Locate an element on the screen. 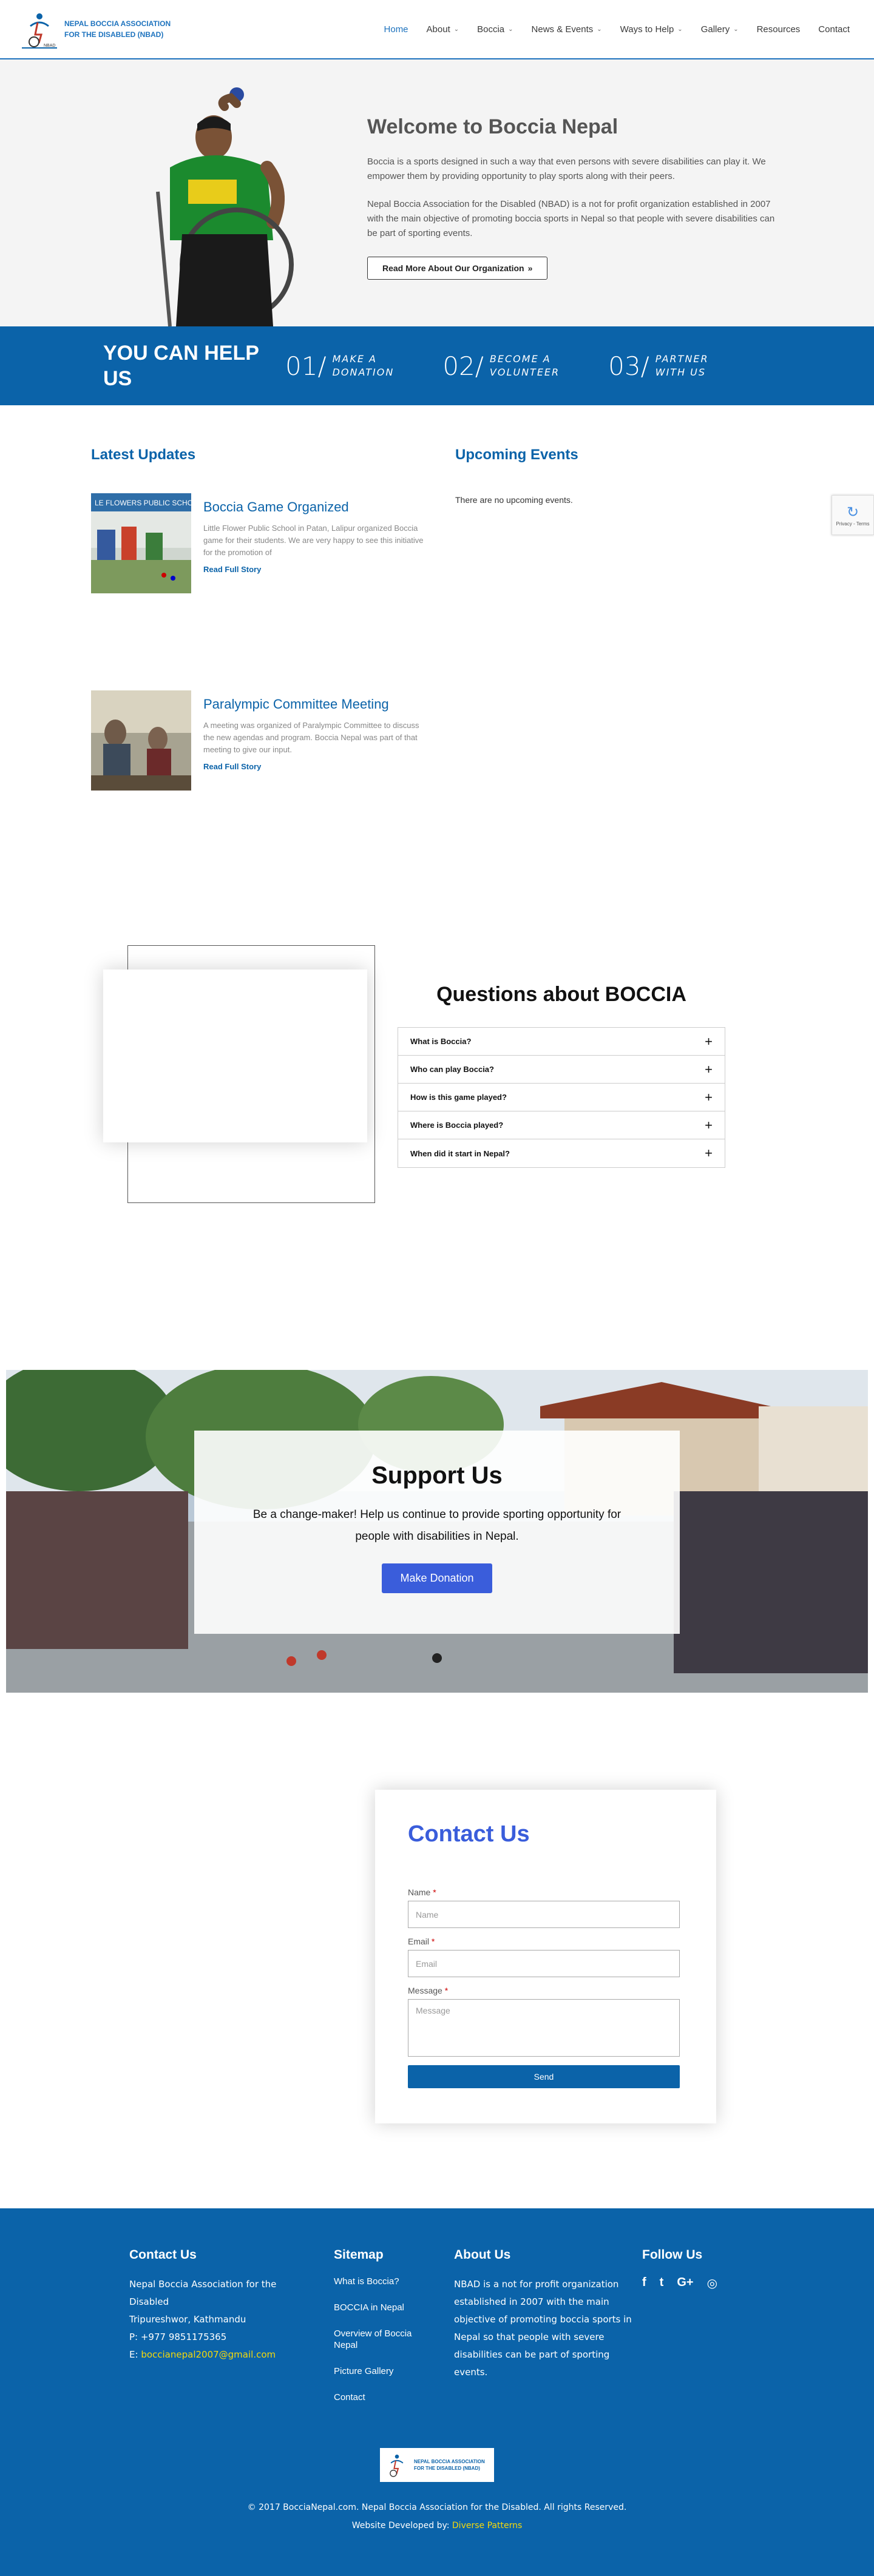 The width and height of the screenshot is (874, 2576). read-more-about-button: Read More About Our Organization » is located at coordinates (457, 268).